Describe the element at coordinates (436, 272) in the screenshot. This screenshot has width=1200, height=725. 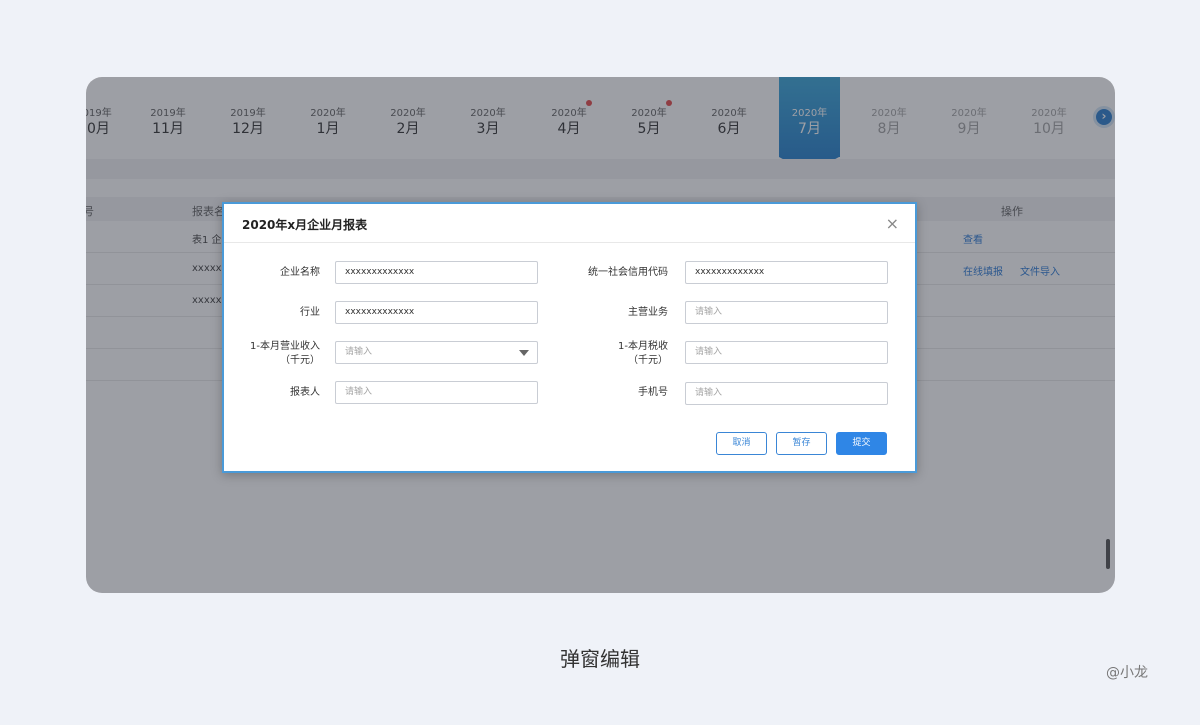
I see `company-name-input: xxxxxxxxxxxxx` at that location.